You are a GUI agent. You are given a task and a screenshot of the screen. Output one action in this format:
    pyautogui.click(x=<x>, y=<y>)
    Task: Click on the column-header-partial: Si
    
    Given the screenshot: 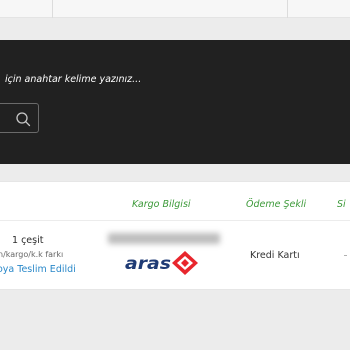 What is the action you would take?
    pyautogui.click(x=341, y=204)
    